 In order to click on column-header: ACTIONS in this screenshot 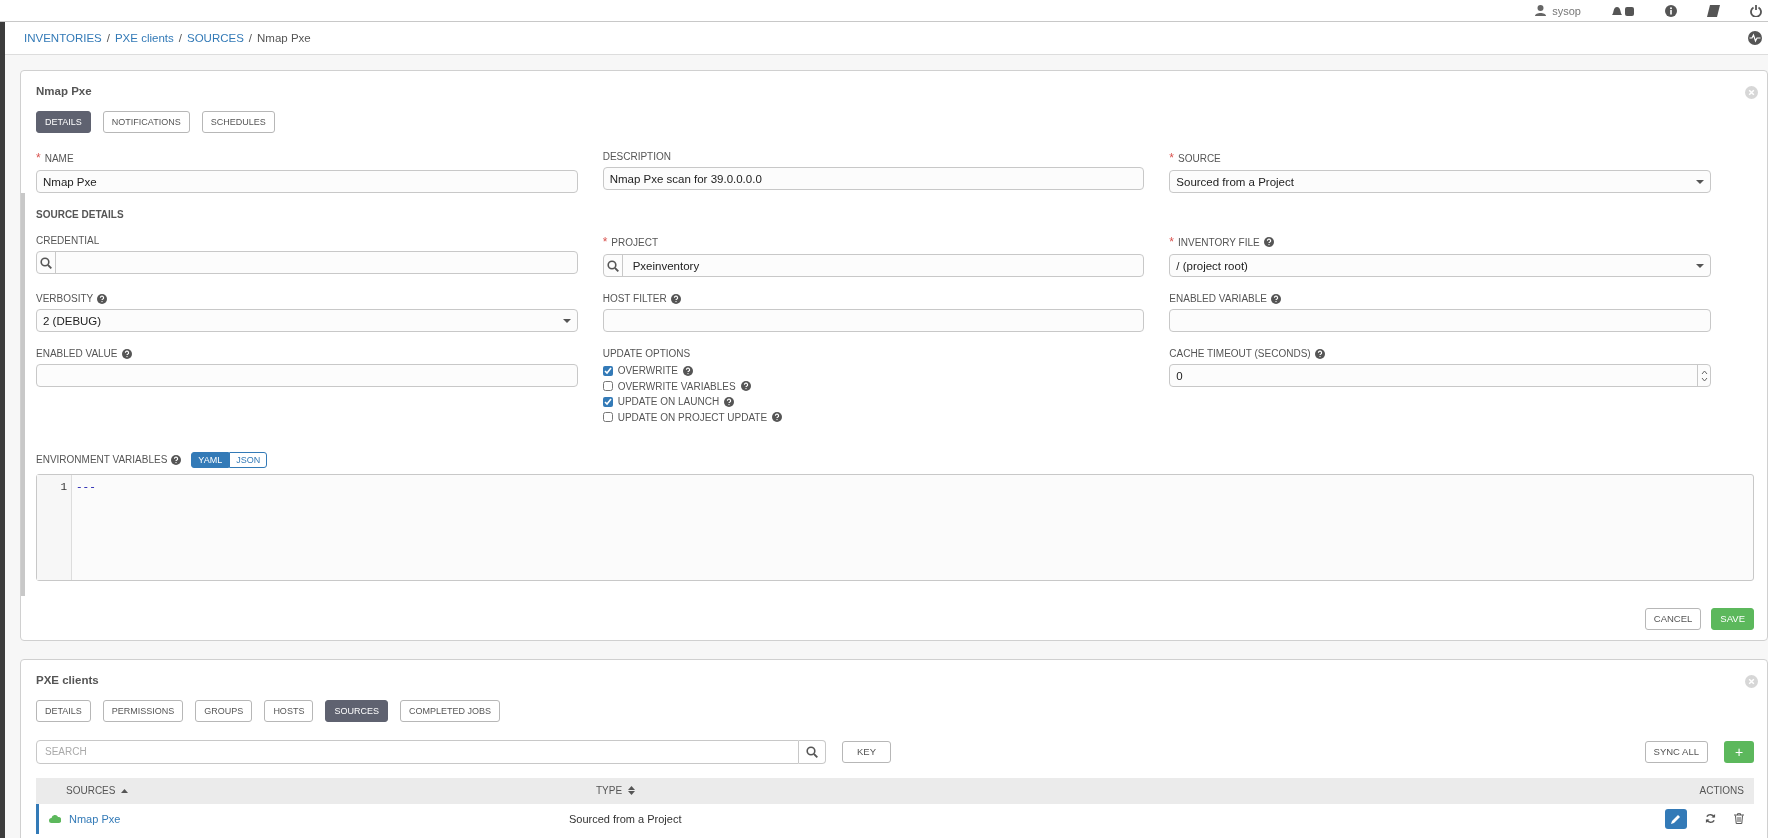, I will do `click(1721, 790)`.